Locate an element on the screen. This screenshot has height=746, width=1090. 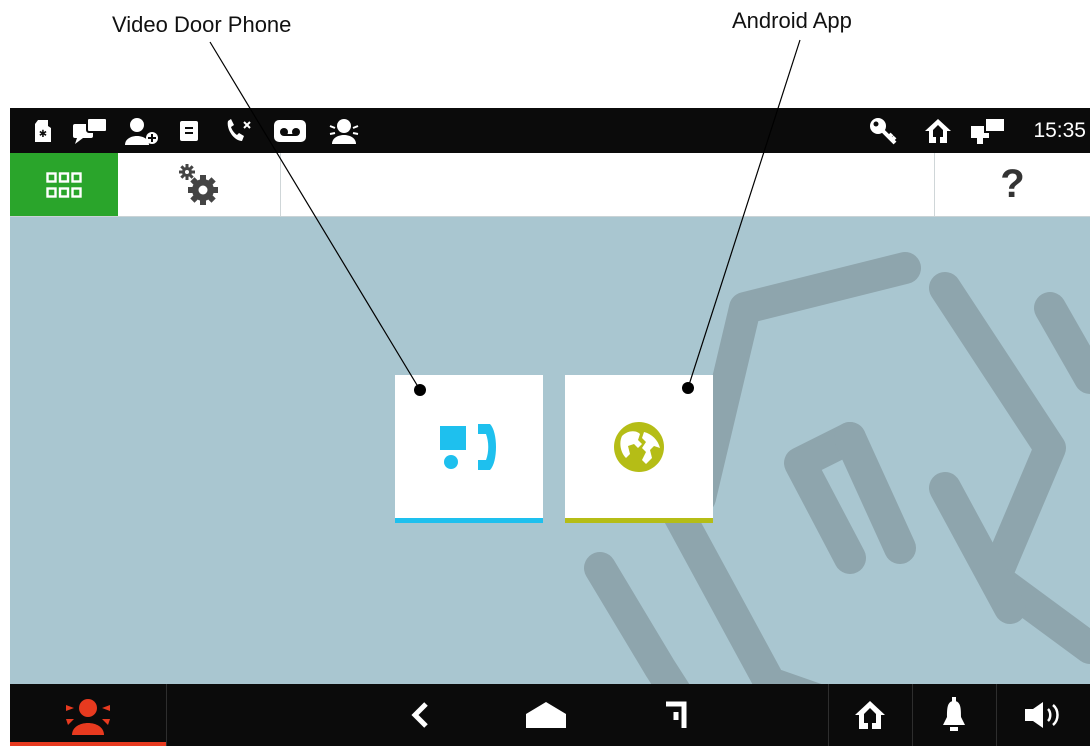
bell-button is located at coordinates (954, 715).